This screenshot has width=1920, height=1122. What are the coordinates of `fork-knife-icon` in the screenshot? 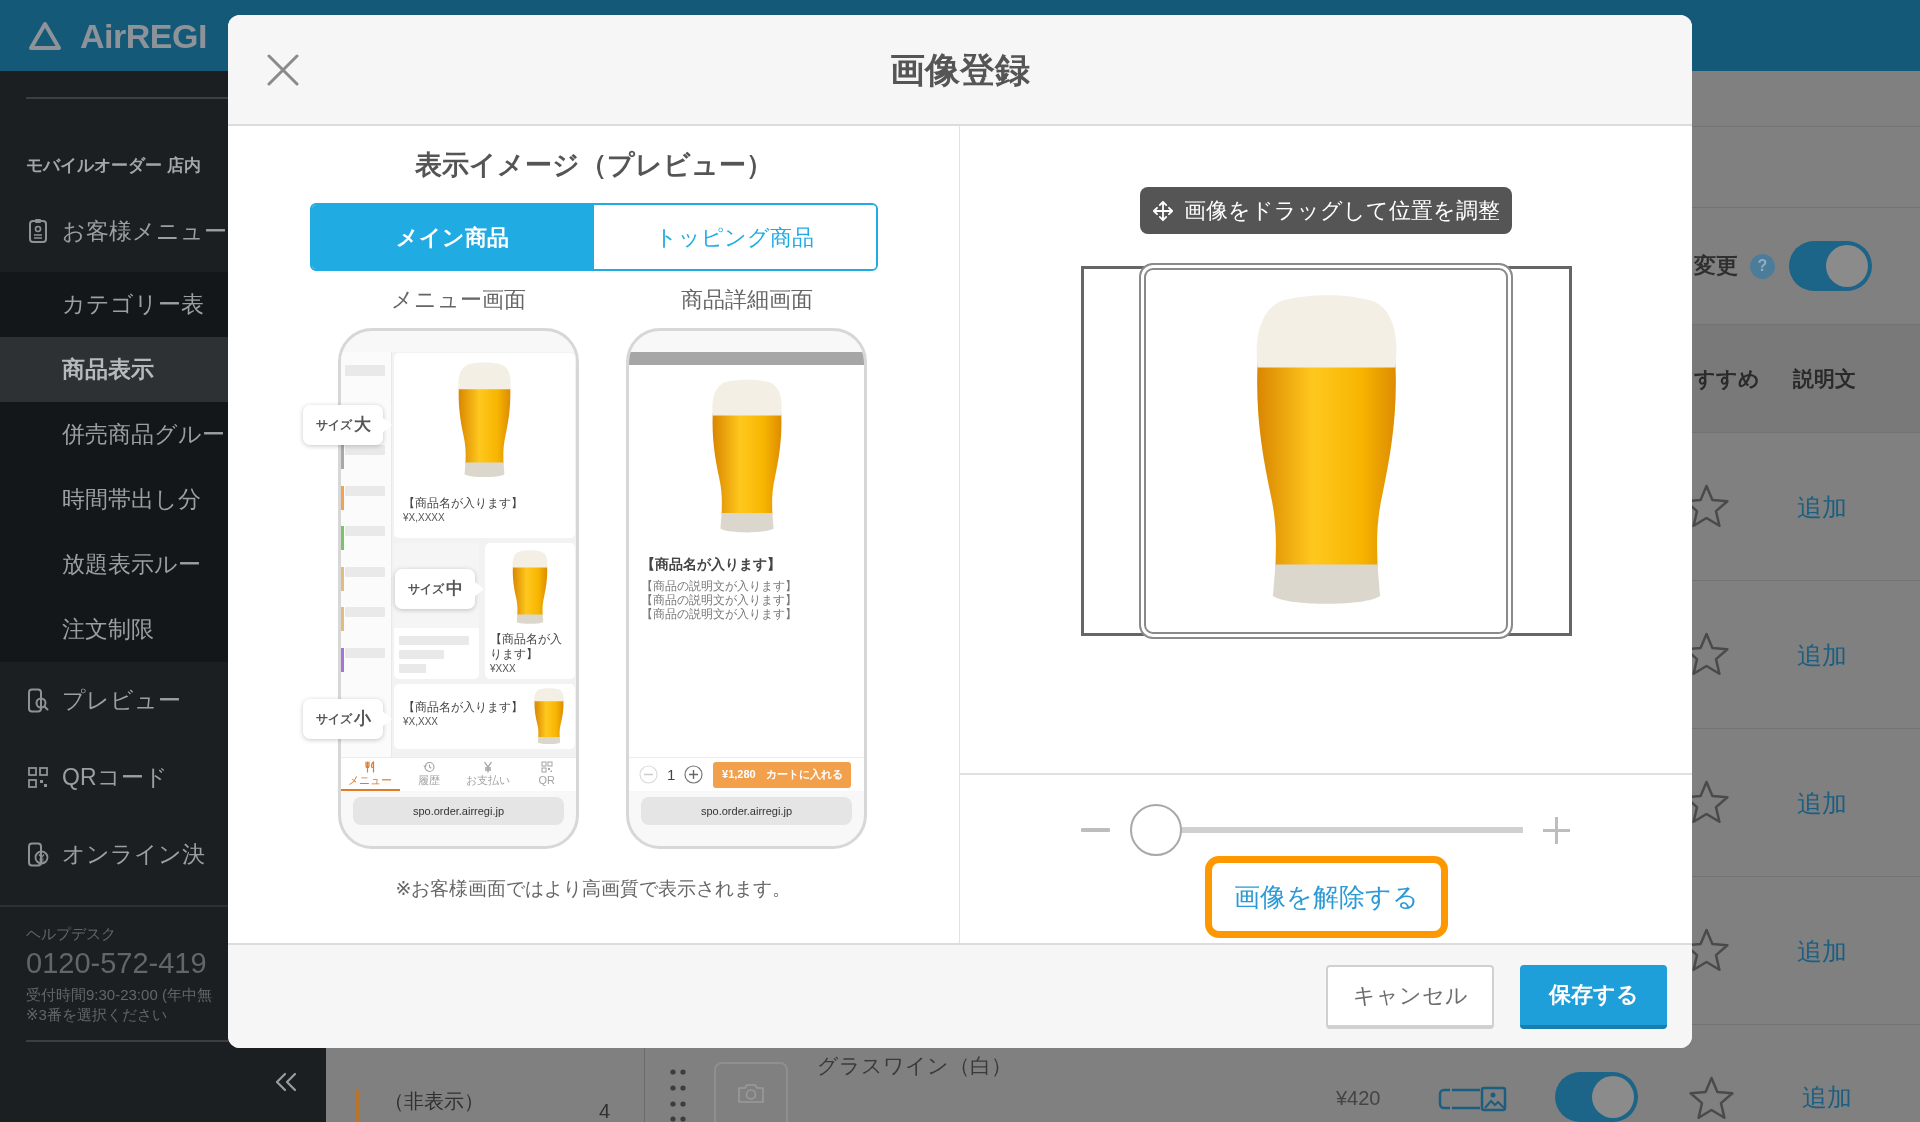 It's located at (370, 767).